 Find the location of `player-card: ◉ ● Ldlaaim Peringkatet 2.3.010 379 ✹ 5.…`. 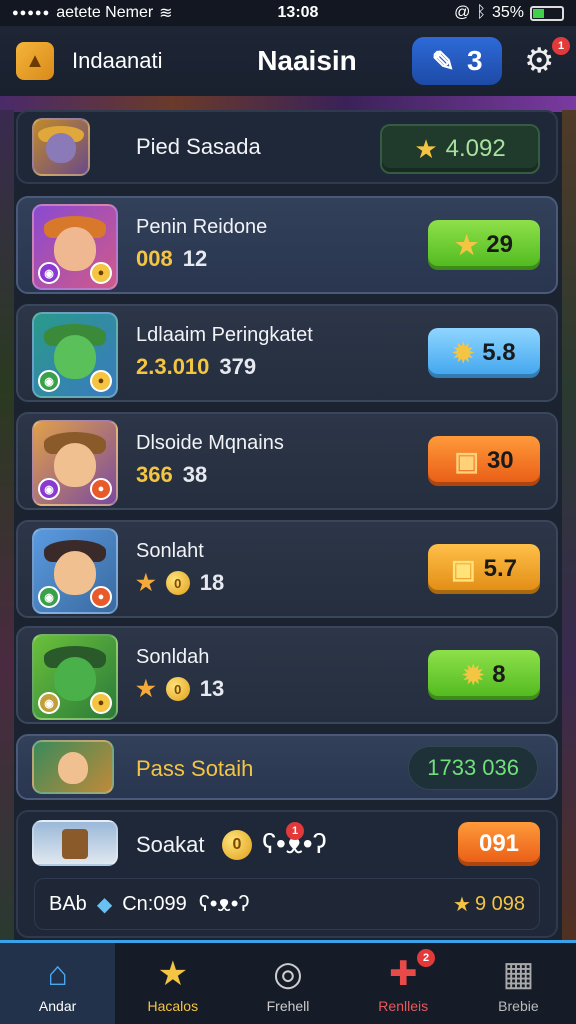

player-card: ◉ ● Ldlaaim Peringkatet 2.3.010 379 ✹ 5.… is located at coordinates (287, 353).